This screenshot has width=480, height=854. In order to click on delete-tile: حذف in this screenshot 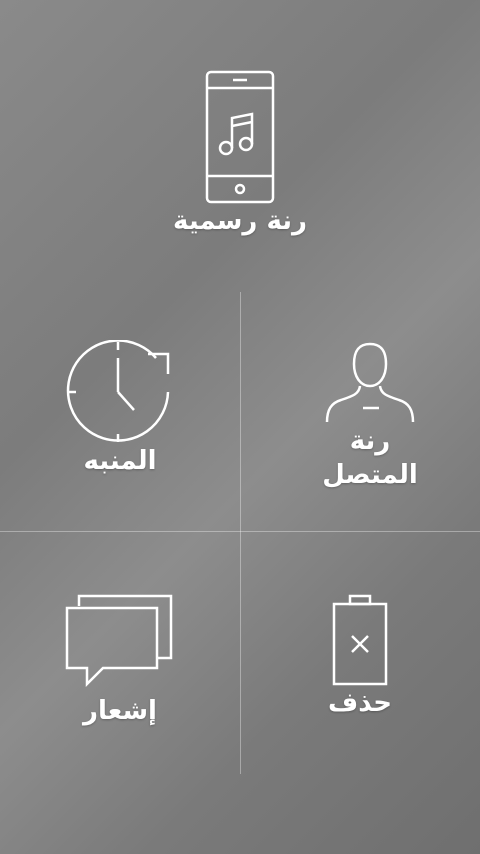, I will do `click(360, 657)`.